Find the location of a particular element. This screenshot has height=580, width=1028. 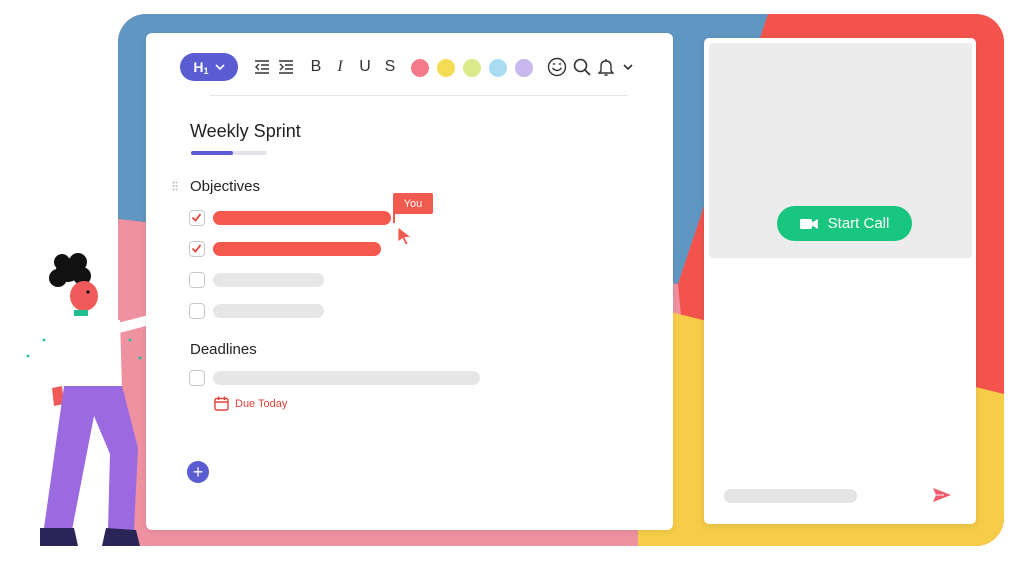

emoji-button is located at coordinates (557, 67).